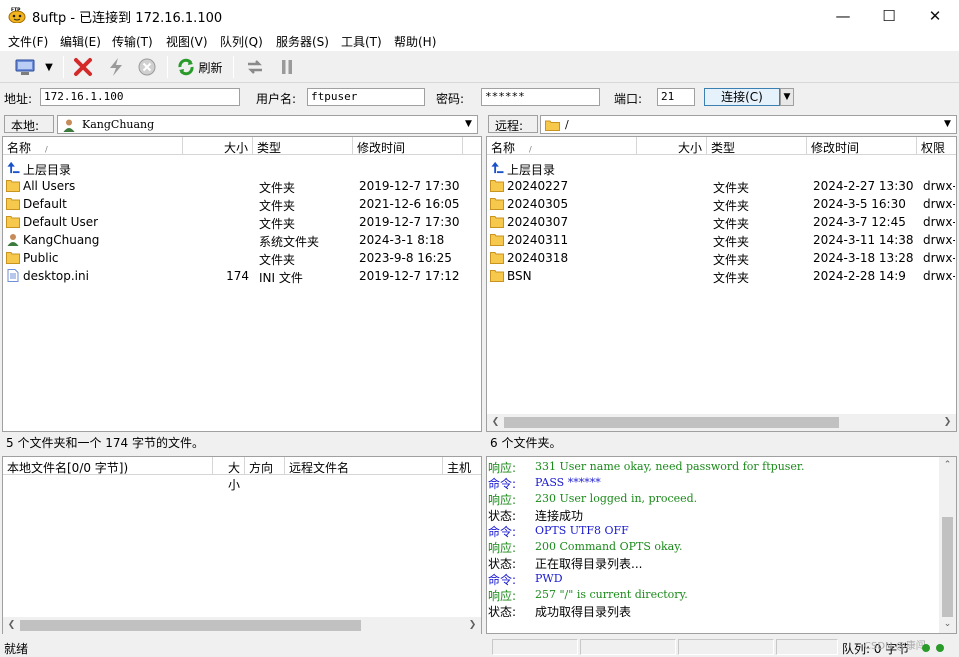 Image resolution: width=959 pixels, height=657 pixels. What do you see at coordinates (415, 41) in the screenshot?
I see `menu-help: 帮助(H)` at bounding box center [415, 41].